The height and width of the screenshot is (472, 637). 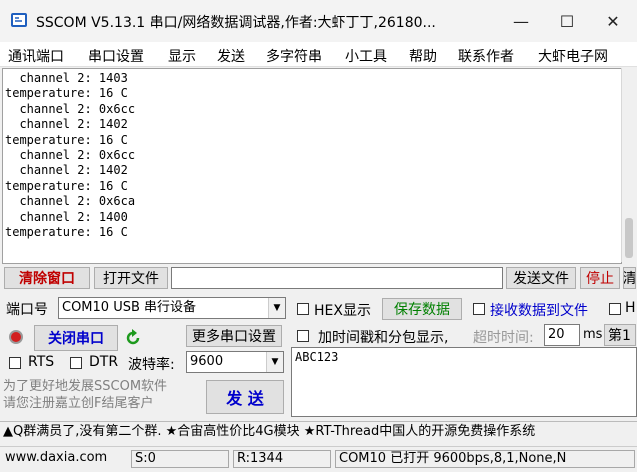 I want to click on timestamp-checkbox, so click(x=303, y=336).